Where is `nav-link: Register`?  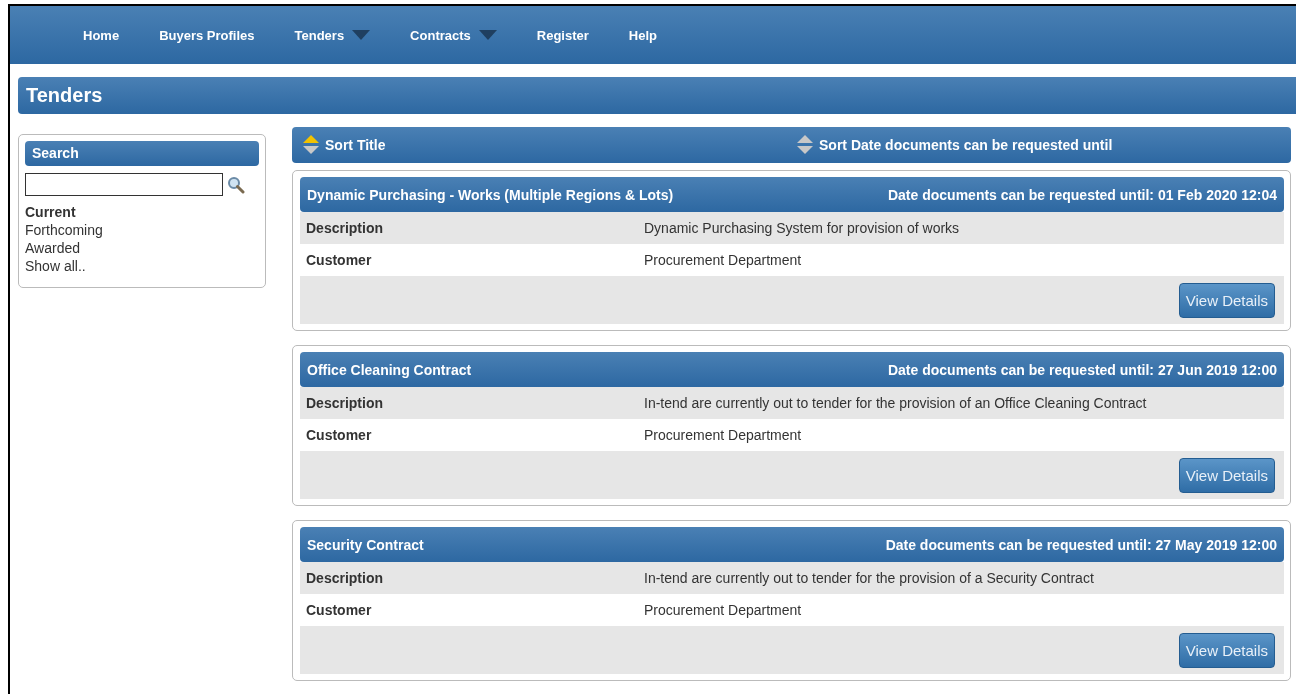
nav-link: Register is located at coordinates (562, 35).